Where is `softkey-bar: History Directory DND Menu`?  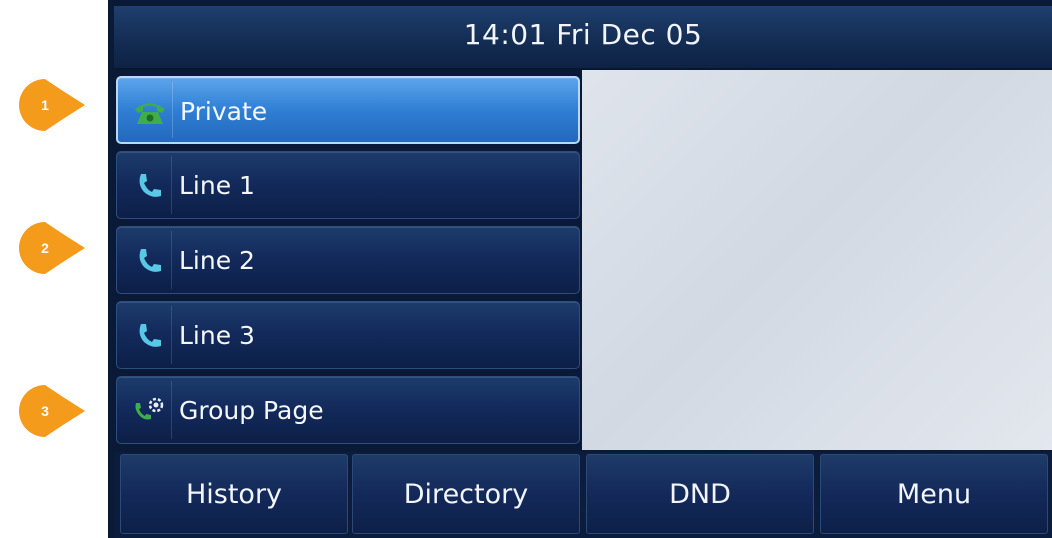 softkey-bar: History Directory DND Menu is located at coordinates (583, 495).